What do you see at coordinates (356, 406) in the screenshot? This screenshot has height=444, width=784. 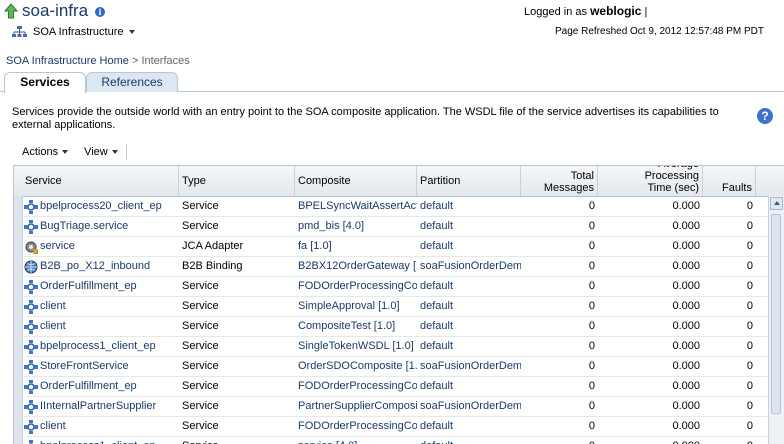 I see `cell-composite: PartnerSupplierComposite` at bounding box center [356, 406].